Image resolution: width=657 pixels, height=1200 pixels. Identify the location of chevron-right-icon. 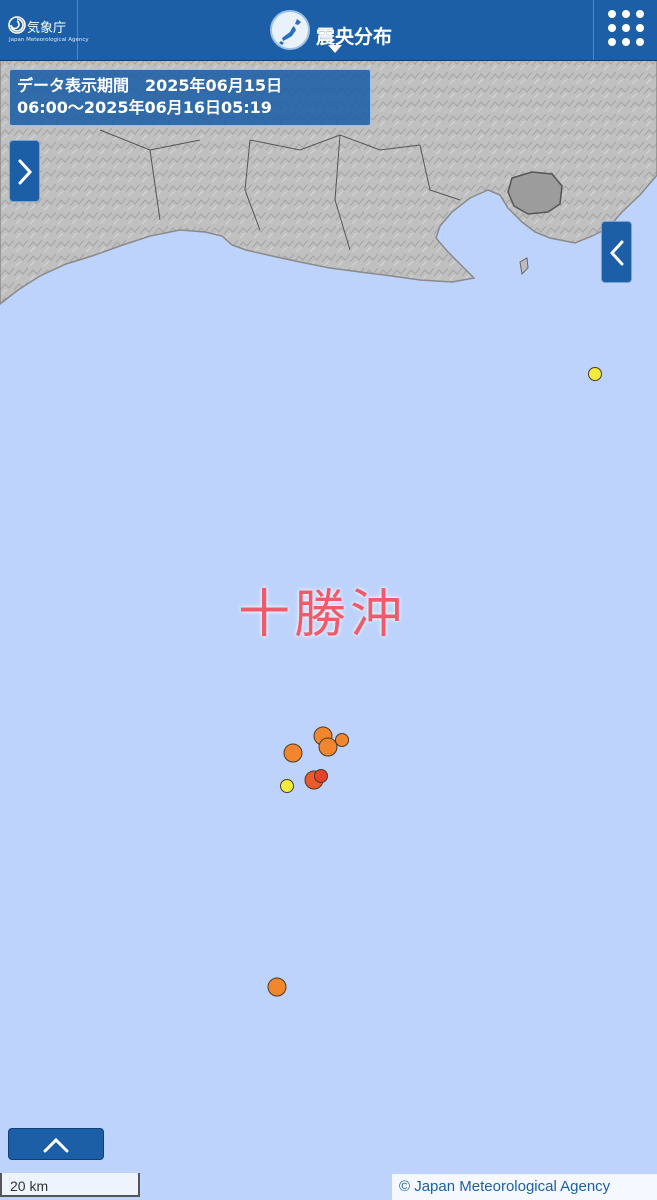
(25, 172).